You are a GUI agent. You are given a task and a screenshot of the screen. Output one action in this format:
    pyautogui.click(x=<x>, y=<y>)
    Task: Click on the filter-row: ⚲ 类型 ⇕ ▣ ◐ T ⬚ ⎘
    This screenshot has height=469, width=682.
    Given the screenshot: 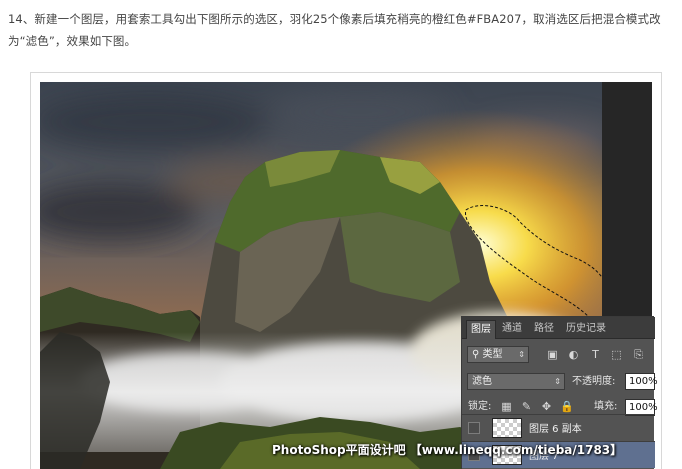 What is the action you would take?
    pyautogui.click(x=558, y=356)
    